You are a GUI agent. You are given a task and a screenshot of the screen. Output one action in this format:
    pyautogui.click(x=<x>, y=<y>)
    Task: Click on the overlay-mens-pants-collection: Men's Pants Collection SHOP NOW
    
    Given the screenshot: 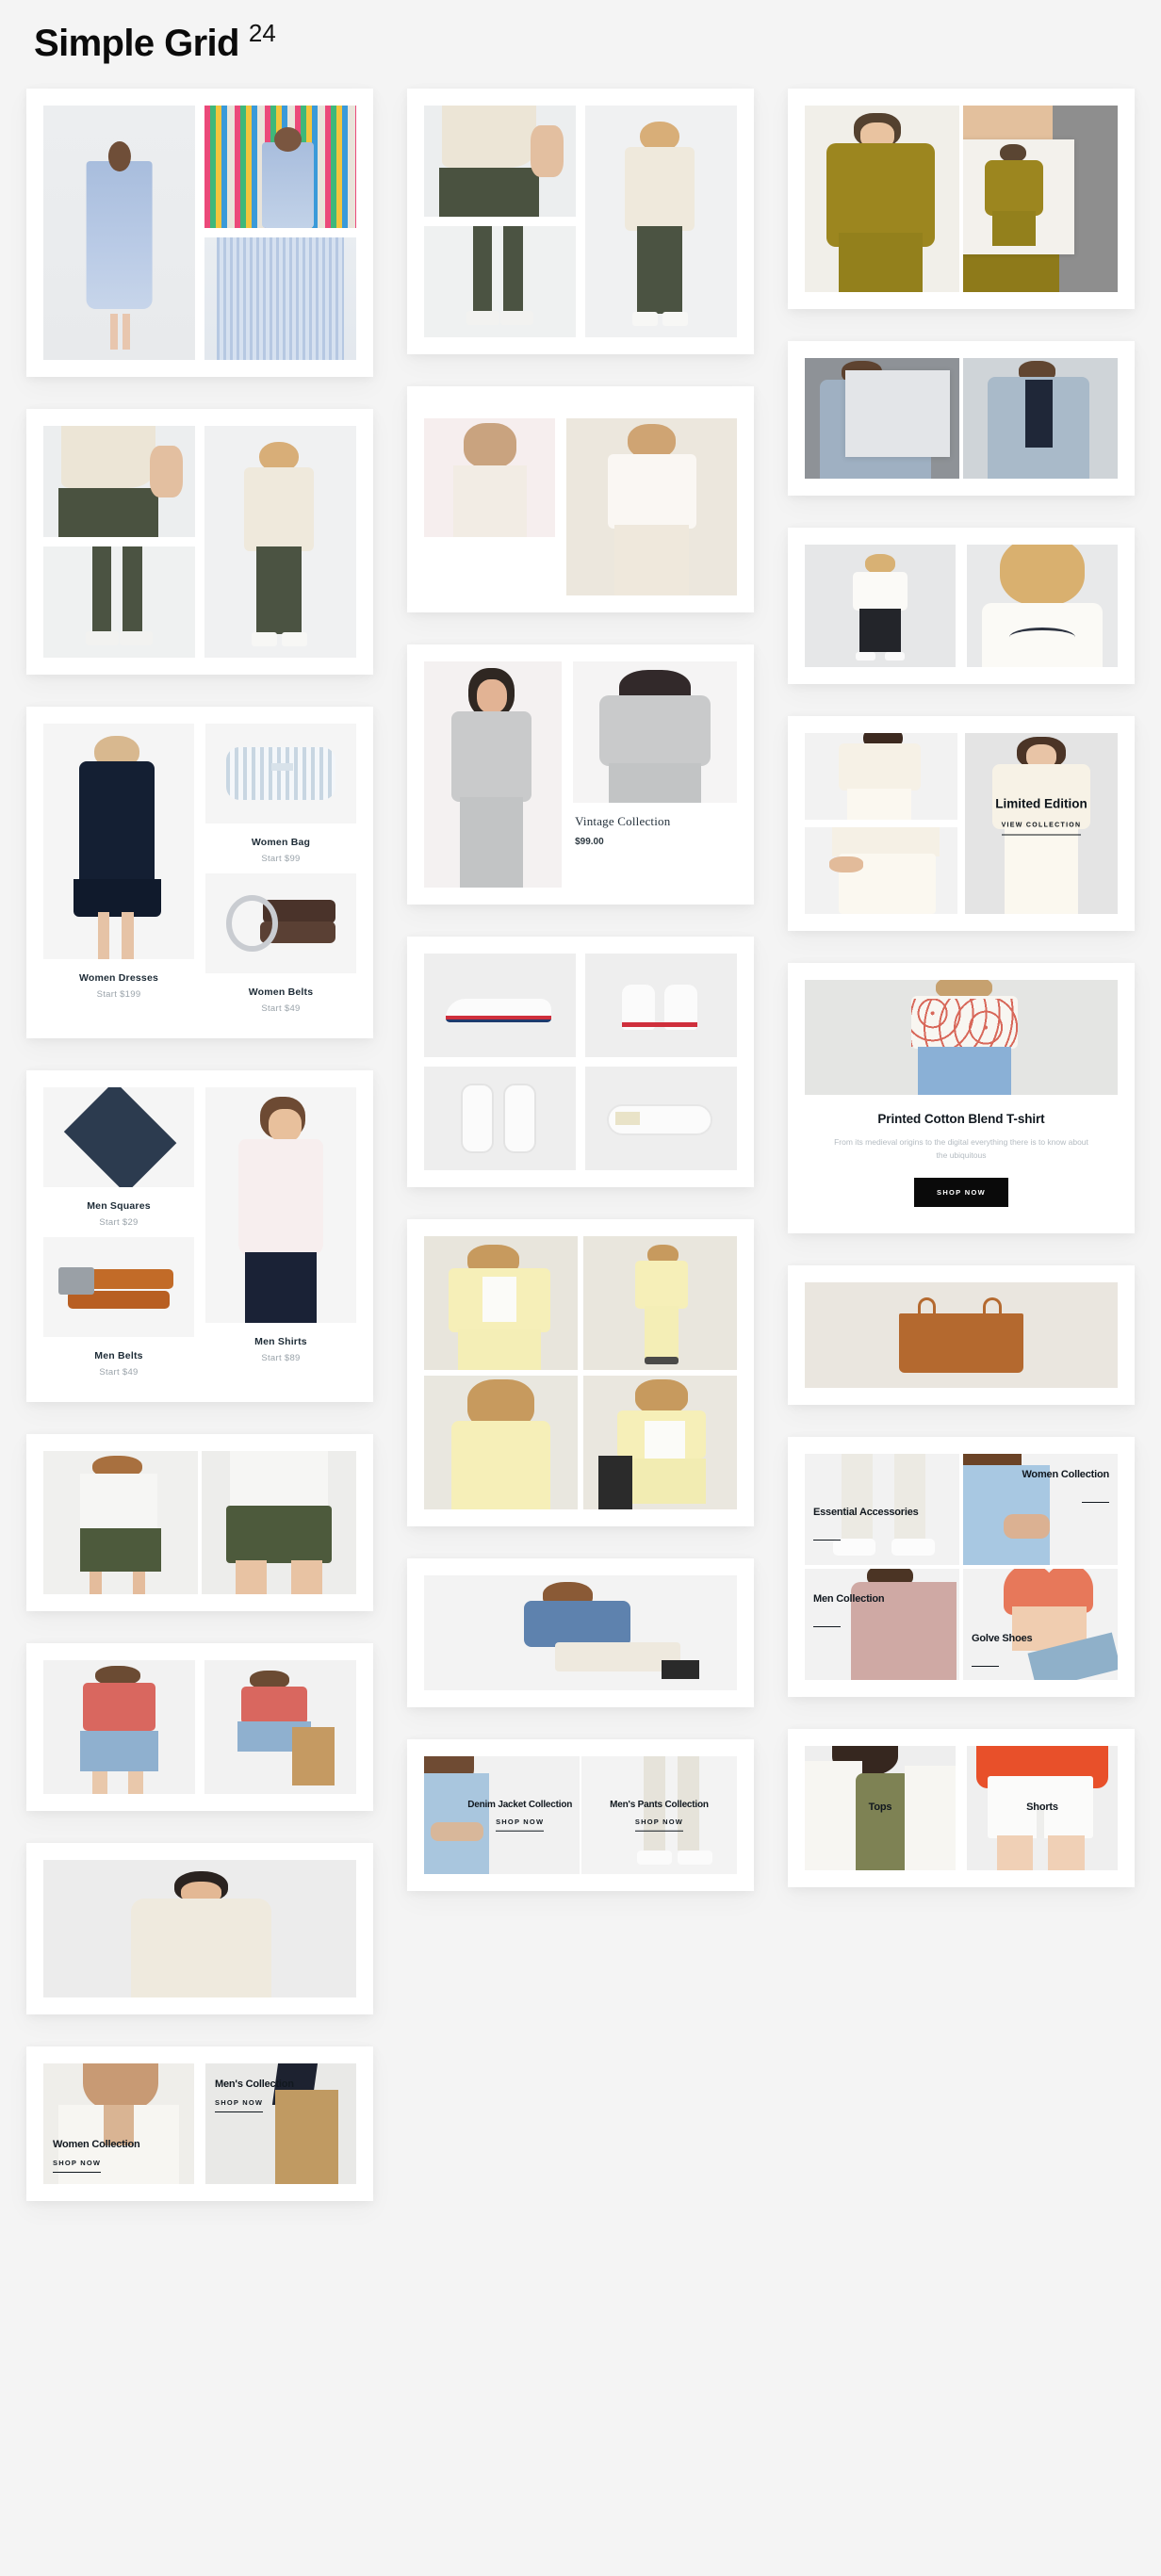 What is the action you would take?
    pyautogui.click(x=659, y=1815)
    